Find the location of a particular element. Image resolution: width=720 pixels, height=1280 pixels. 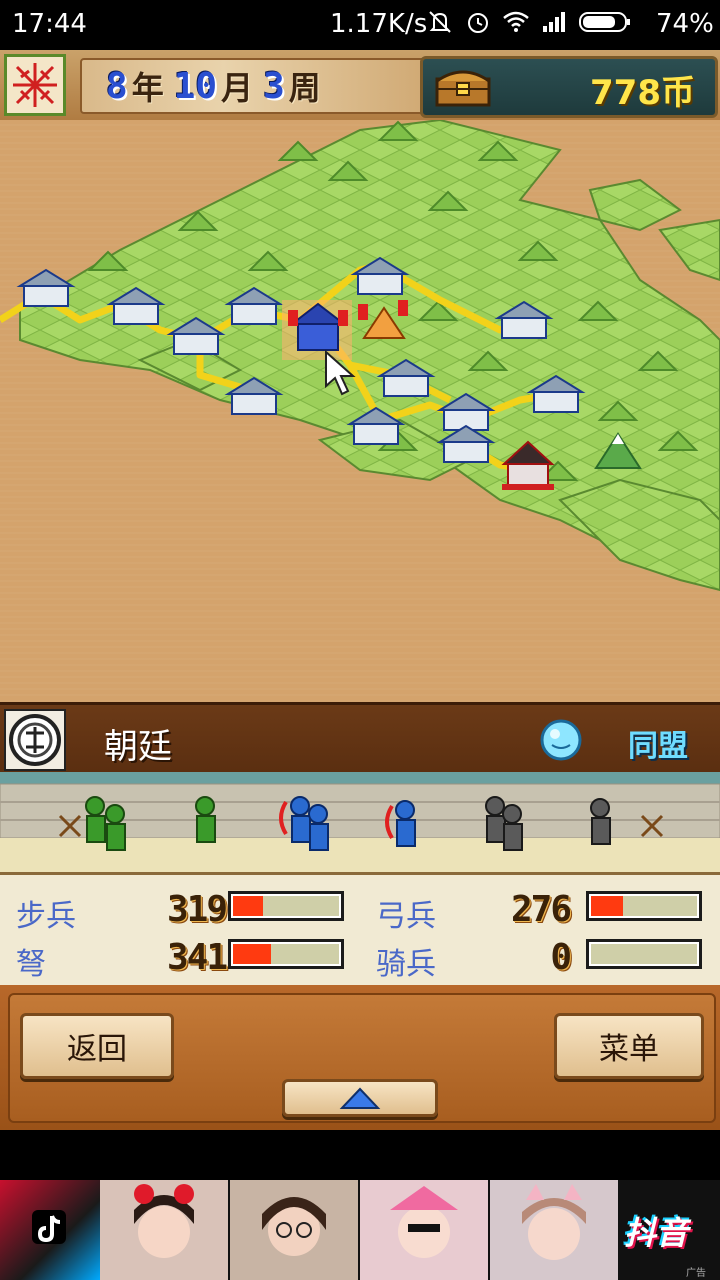

faction-info-bar: 朝廷 同盟 is located at coordinates (360, 740).